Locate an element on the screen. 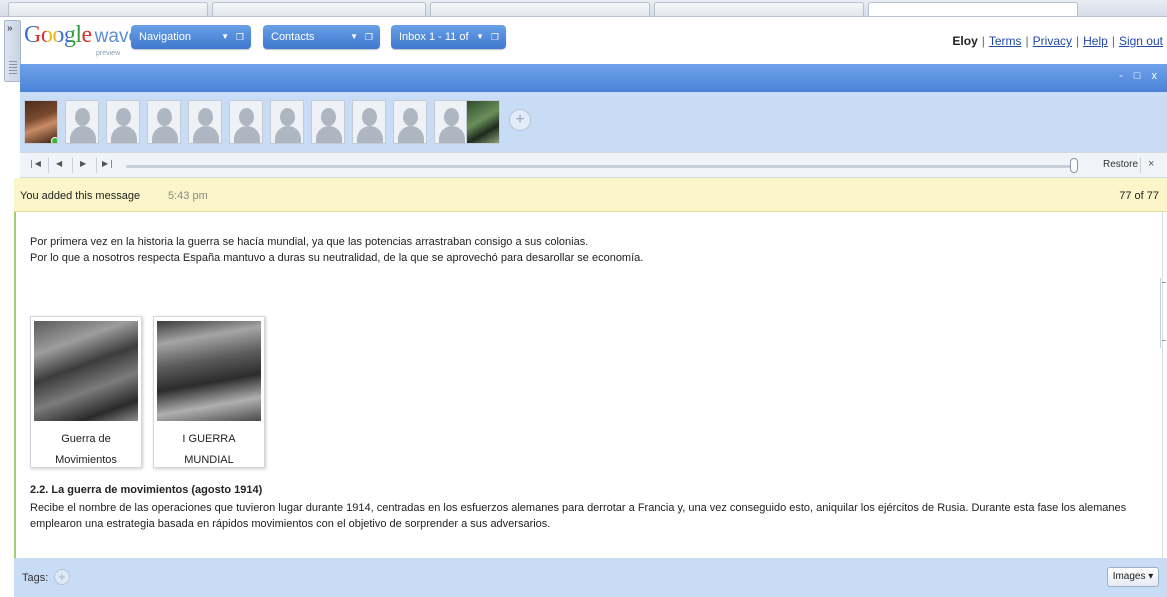 This screenshot has height=597, width=1167. navigation-pill: Navigation ▼ ❐ is located at coordinates (191, 37).